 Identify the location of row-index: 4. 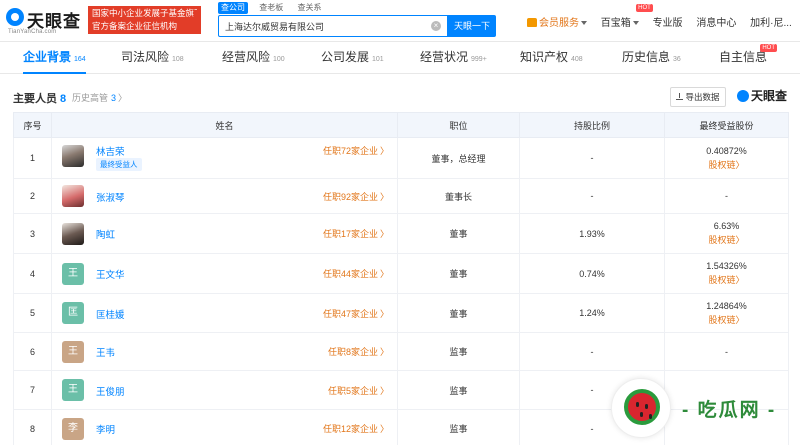
(32, 273).